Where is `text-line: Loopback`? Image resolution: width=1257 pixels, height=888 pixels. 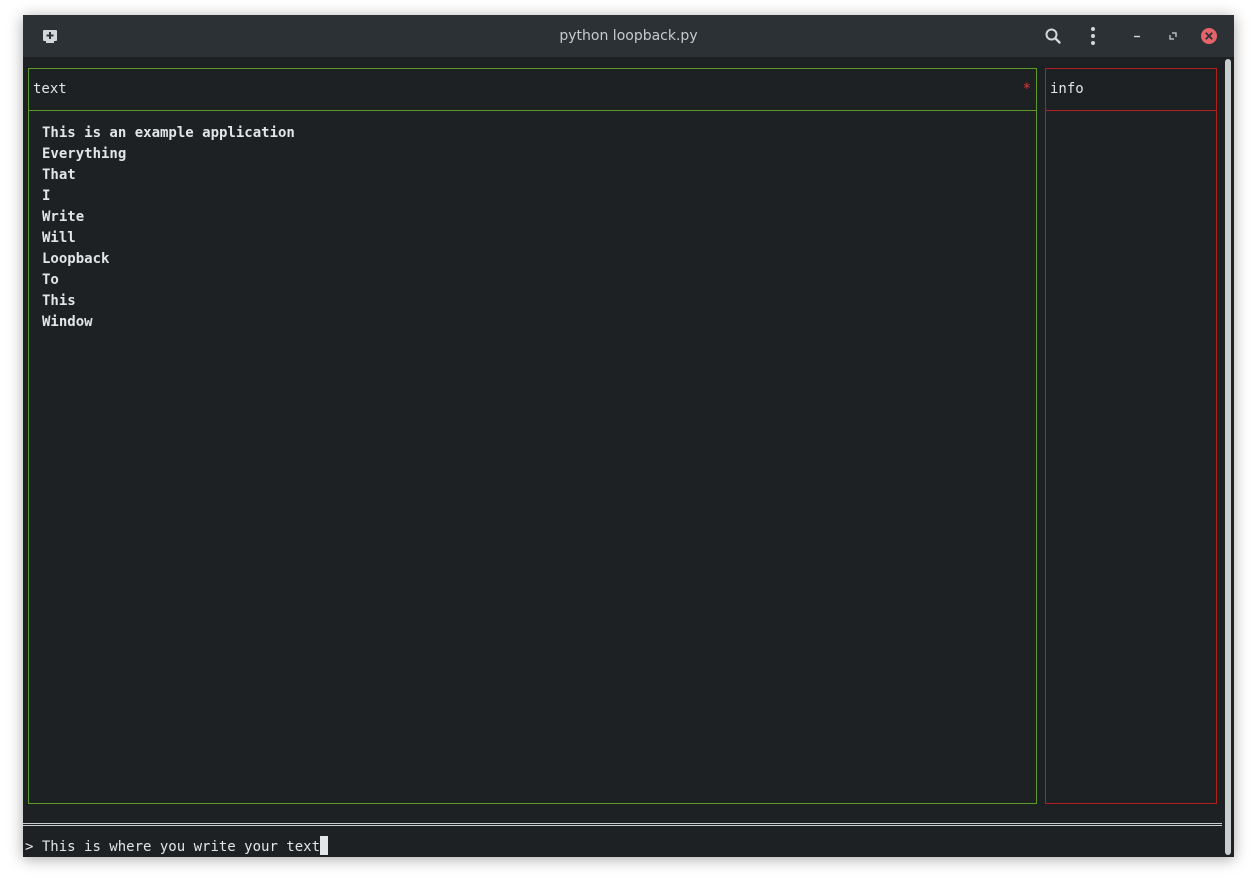
text-line: Loopback is located at coordinates (76, 259).